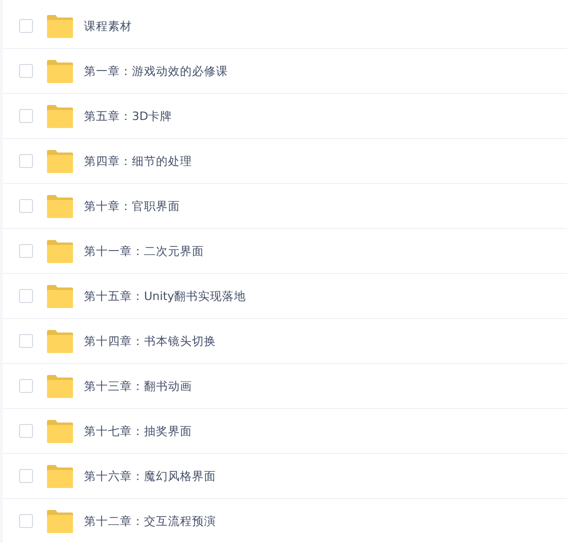 The width and height of the screenshot is (567, 543). What do you see at coordinates (150, 476) in the screenshot?
I see `folder-name: 第十六章：魔幻风格界面` at bounding box center [150, 476].